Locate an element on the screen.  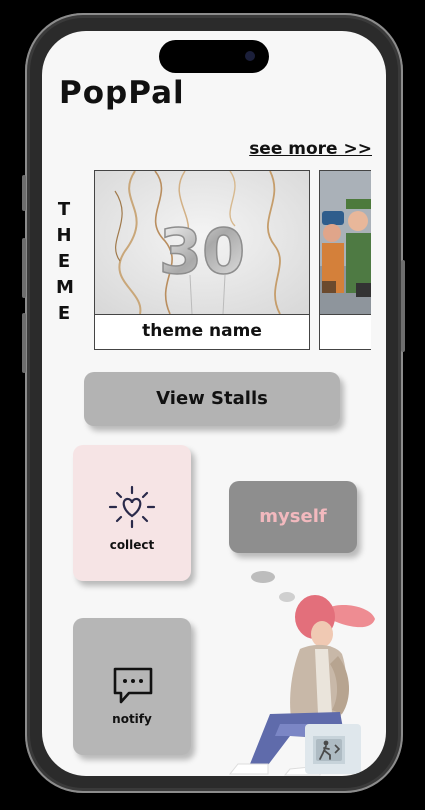
app-title: PopPal is located at coordinates (122, 93).